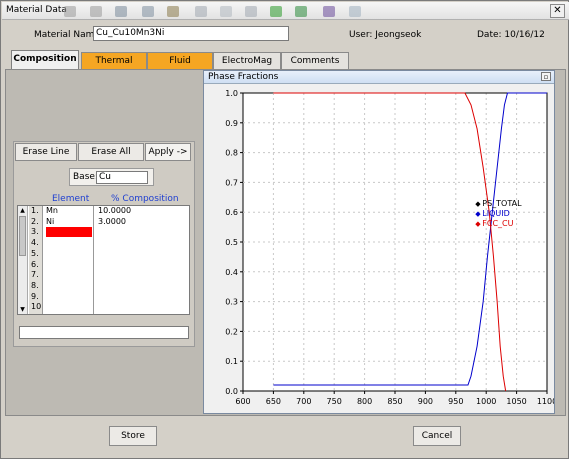 The image size is (569, 459). Describe the element at coordinates (145, 199) in the screenshot. I see `percent-header: % Composition` at that location.